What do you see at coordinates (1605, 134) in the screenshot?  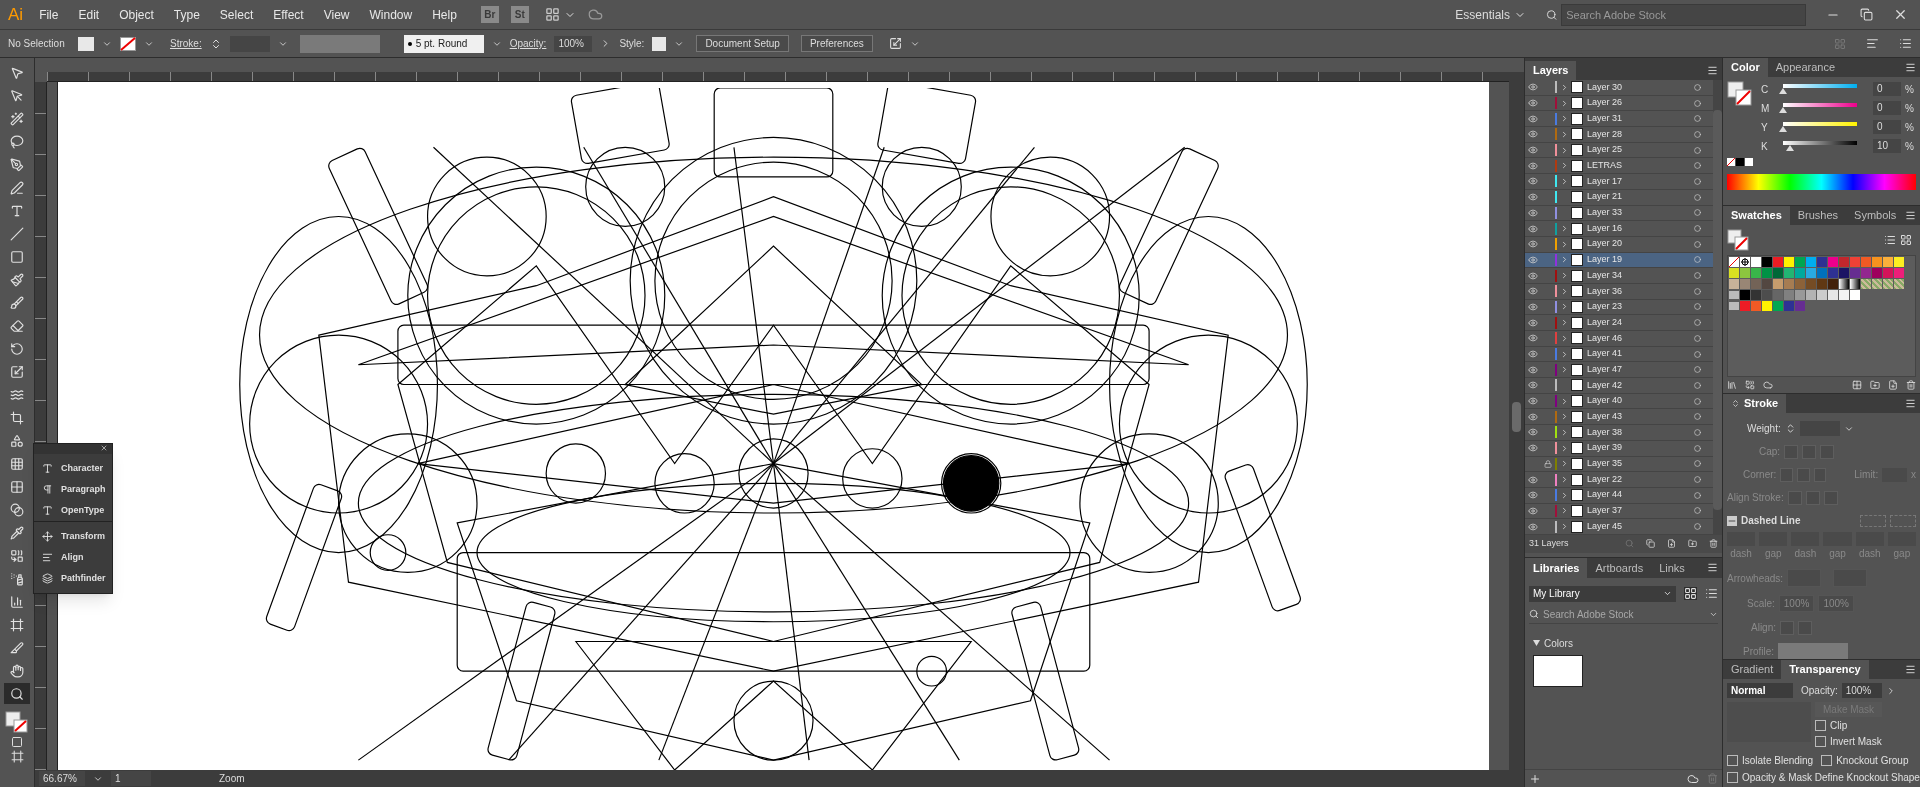 I see `layer-name: Layer 28` at bounding box center [1605, 134].